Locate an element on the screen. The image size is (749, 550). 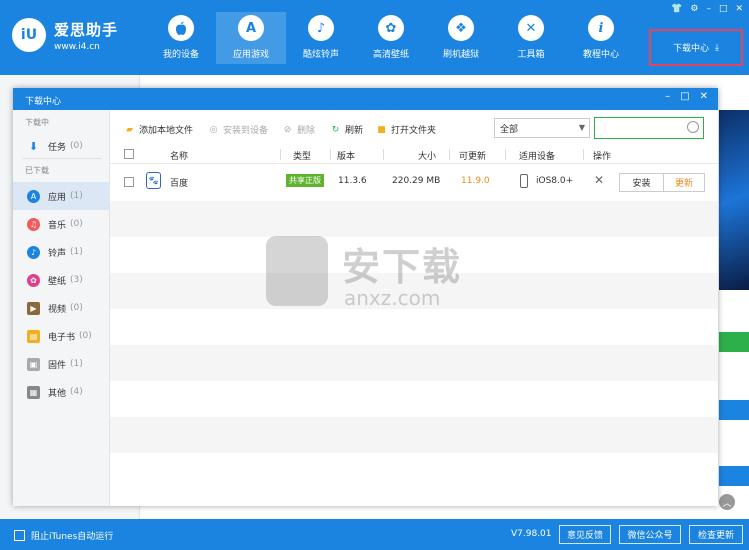
row-update-version: 11.9.0 is located at coordinates (475, 181).